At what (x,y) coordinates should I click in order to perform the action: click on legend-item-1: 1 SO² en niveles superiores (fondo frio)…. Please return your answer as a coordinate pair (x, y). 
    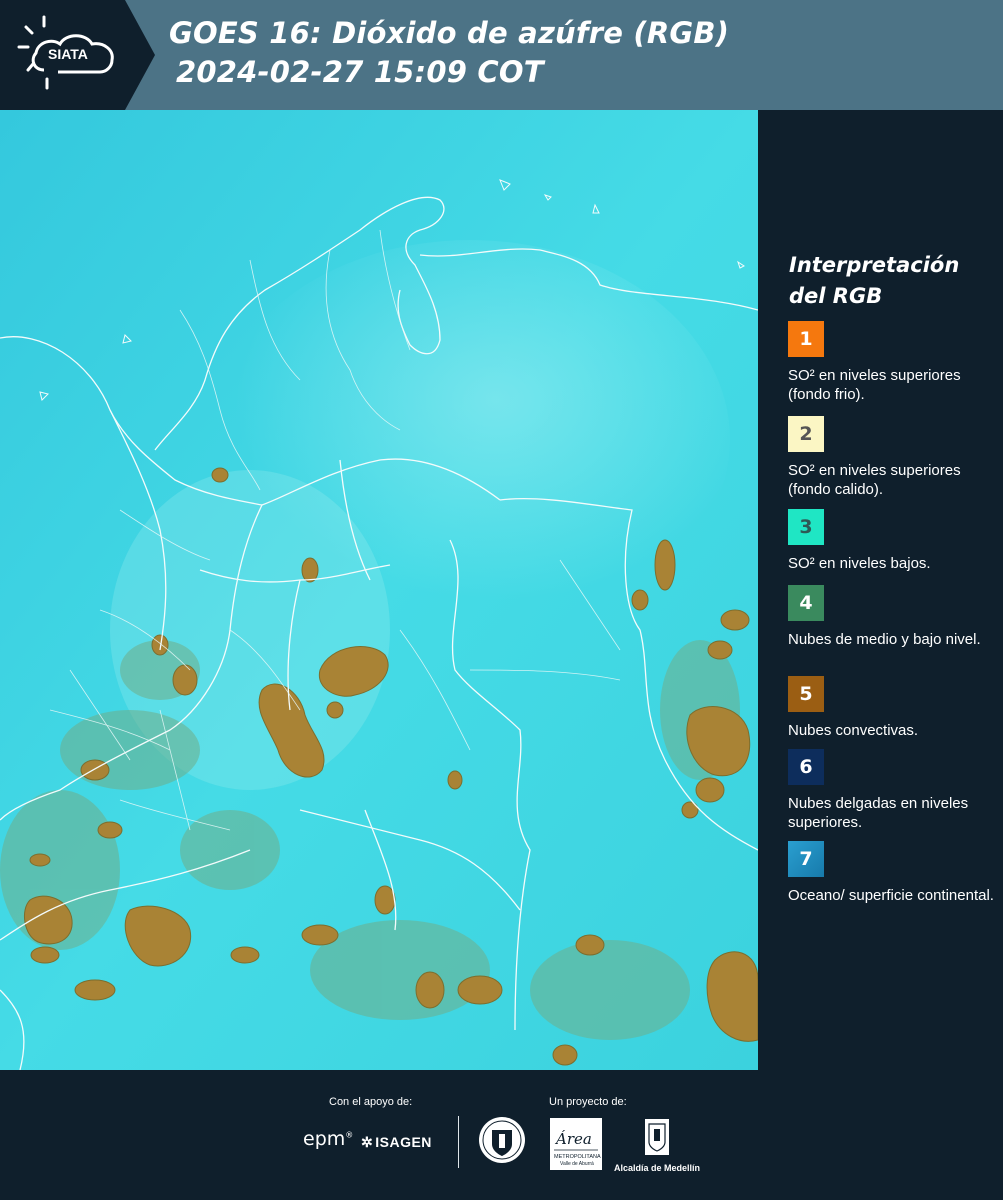
    Looking at the image, I should click on (894, 362).